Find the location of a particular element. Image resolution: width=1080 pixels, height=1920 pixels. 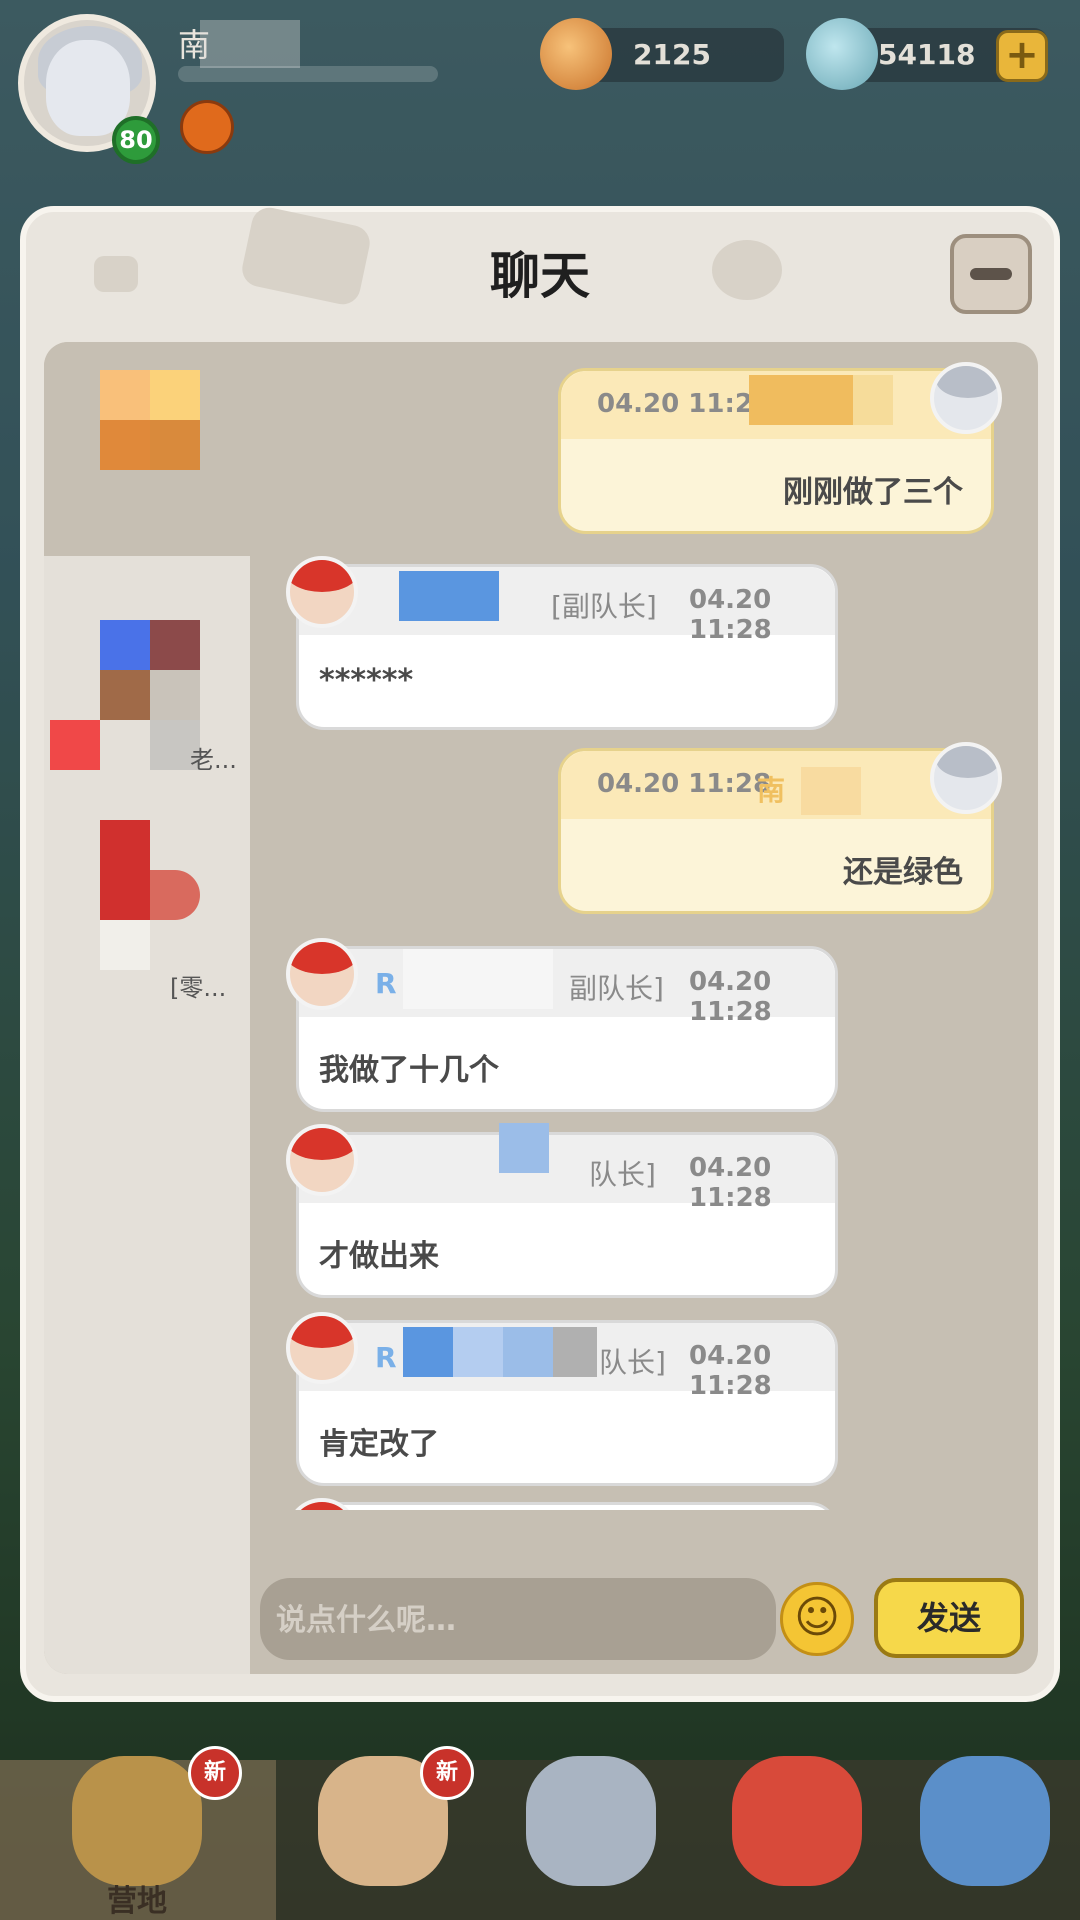

message-text: 肯定改了 is located at coordinates (379, 1444).